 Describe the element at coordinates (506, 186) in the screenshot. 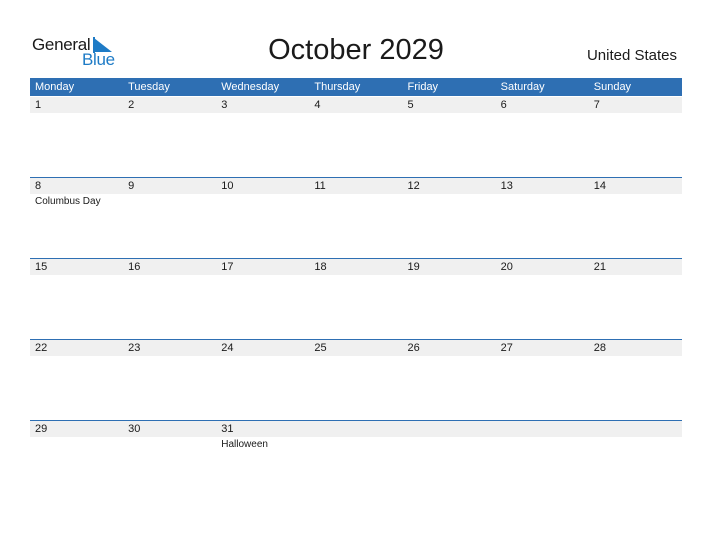

I see `day-number: 13` at that location.